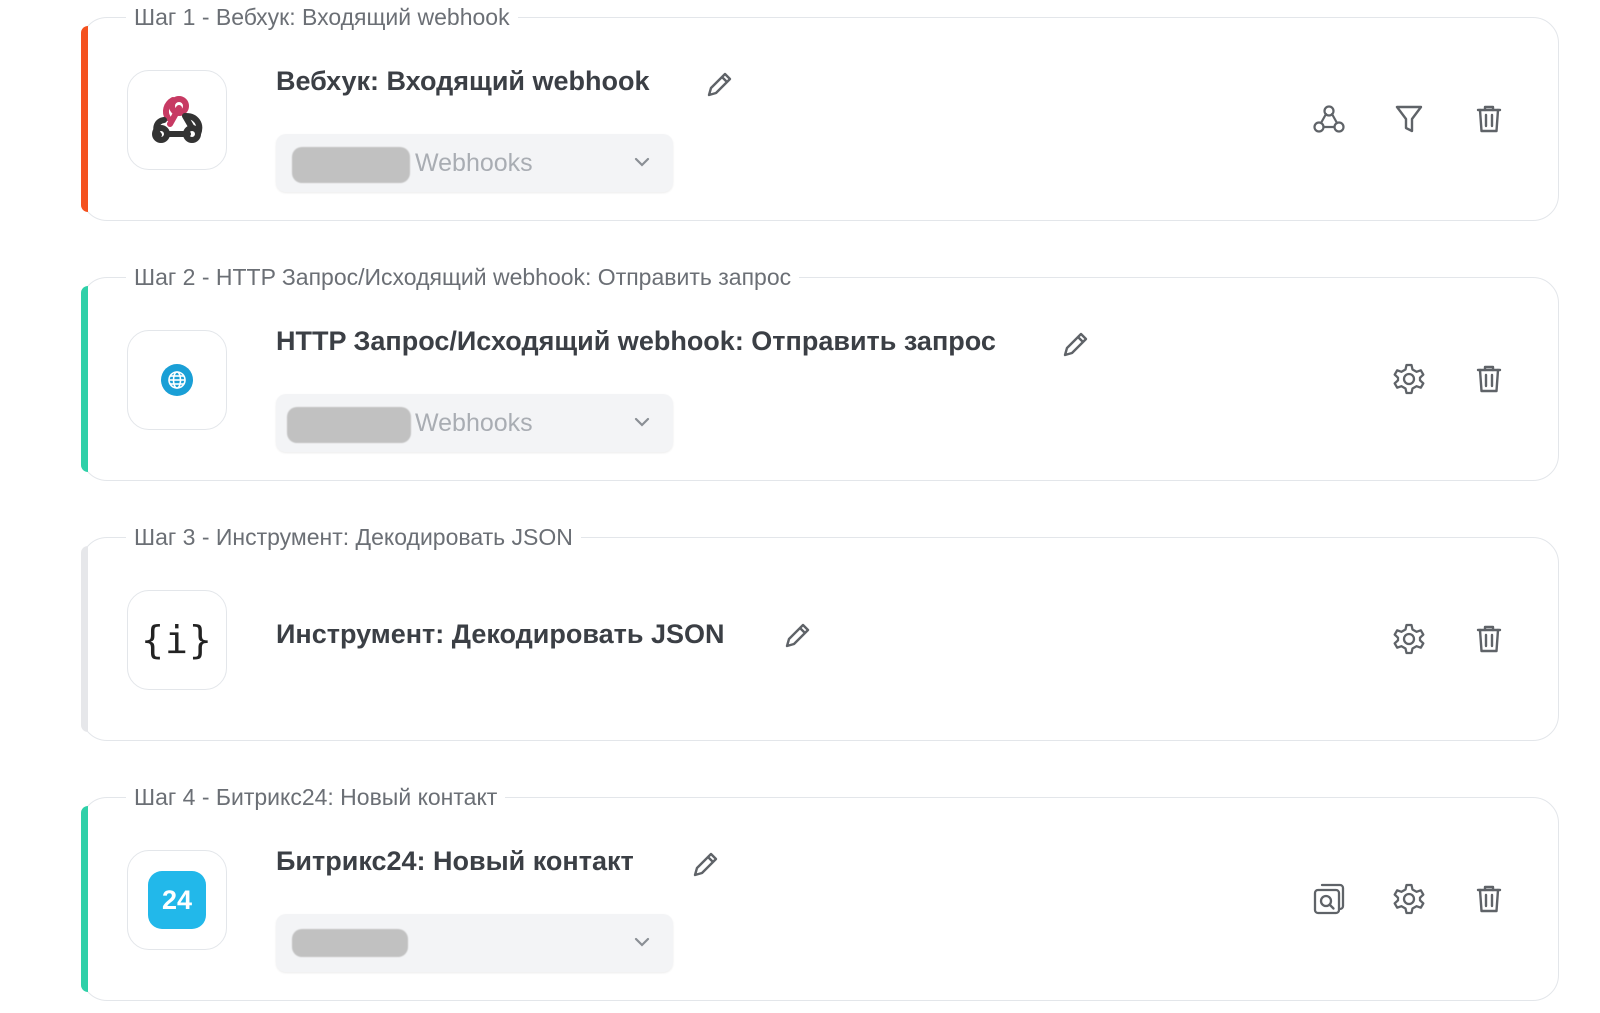 The width and height of the screenshot is (1600, 1013). What do you see at coordinates (463, 81) in the screenshot?
I see `step-title: Вебхук: Входящий webhook` at bounding box center [463, 81].